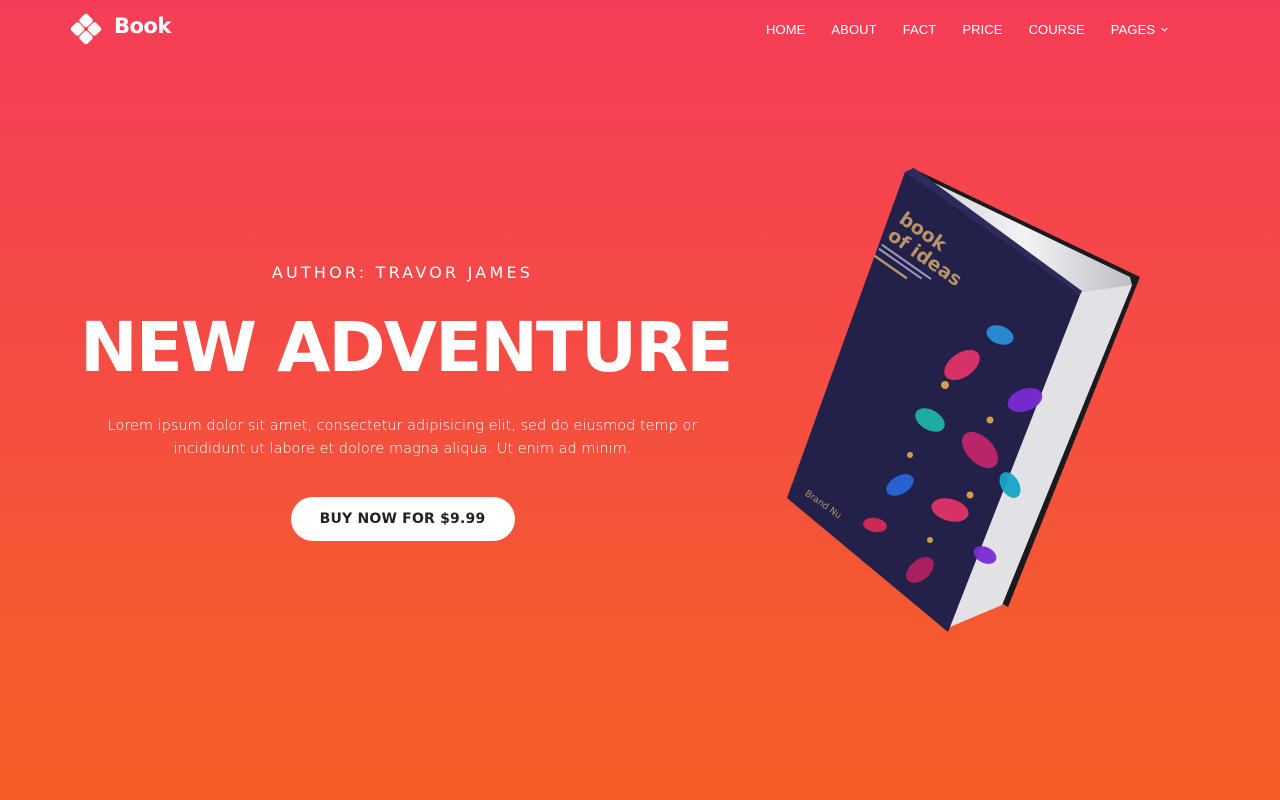 The width and height of the screenshot is (1280, 800). I want to click on nav-about-label: ABOUT, so click(854, 29).